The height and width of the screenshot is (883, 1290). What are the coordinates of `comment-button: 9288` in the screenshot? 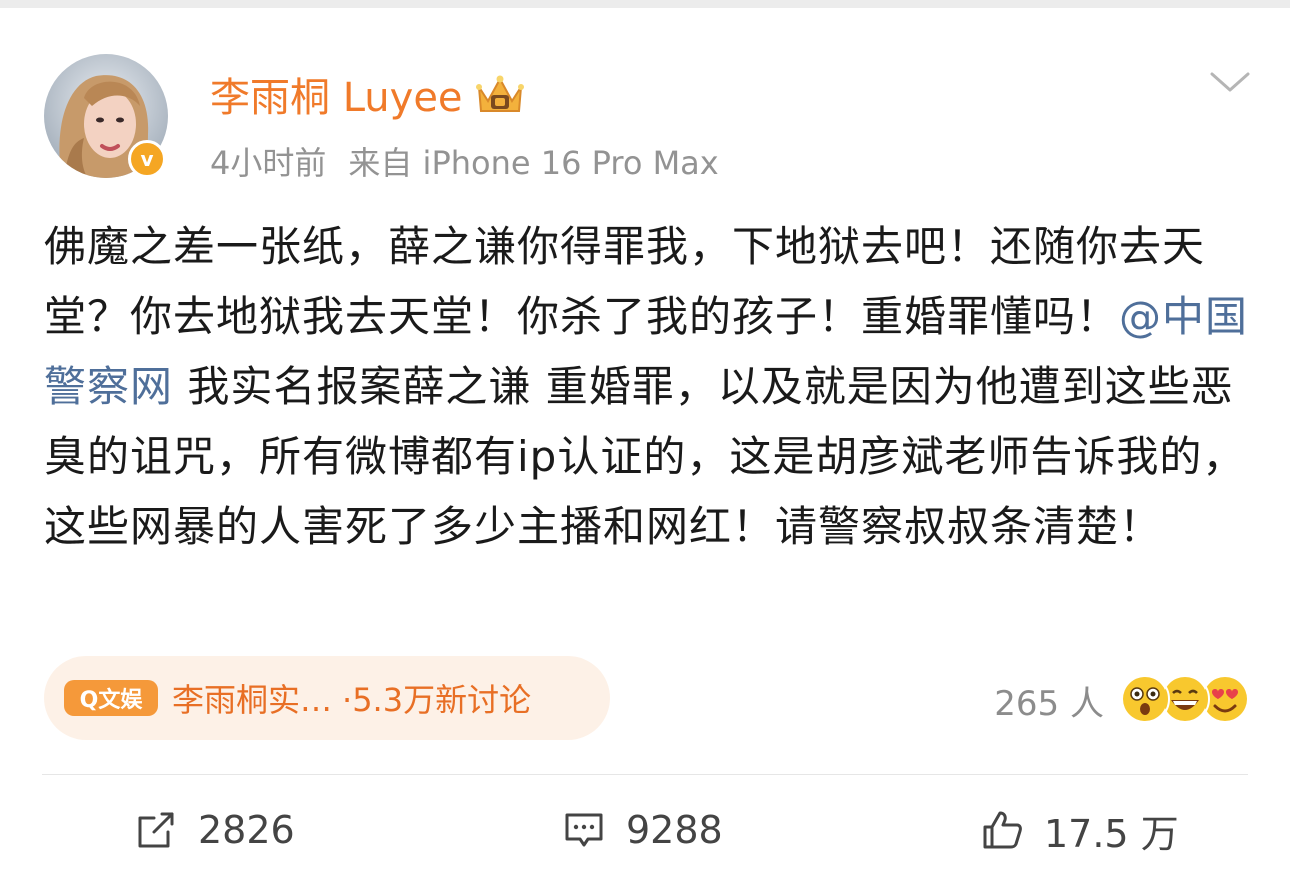 It's located at (642, 830).